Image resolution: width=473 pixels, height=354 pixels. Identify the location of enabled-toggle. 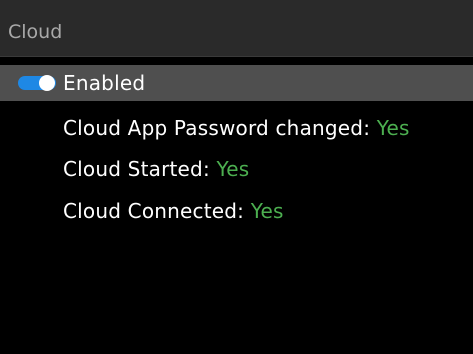
(37, 83).